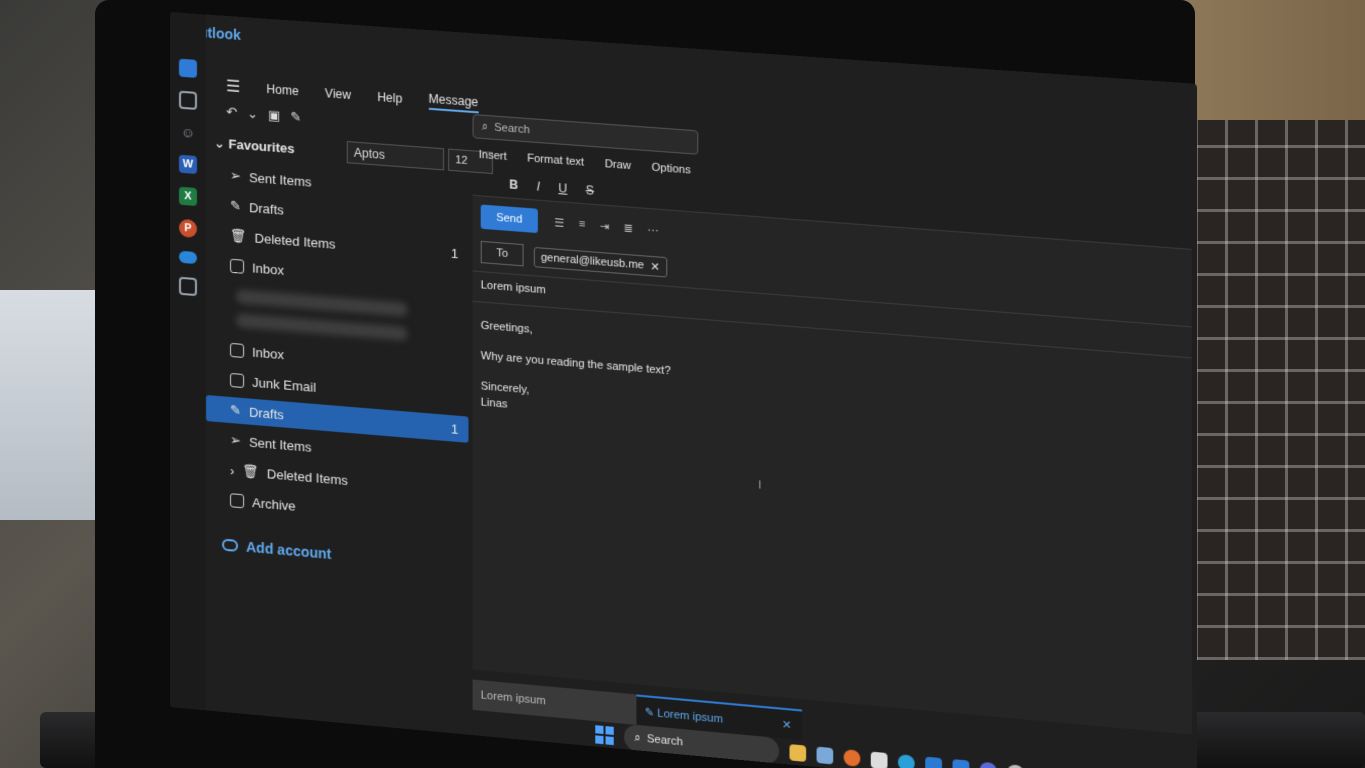 Image resolution: width=1365 pixels, height=768 pixels. What do you see at coordinates (906, 761) in the screenshot?
I see `telegram-icon` at bounding box center [906, 761].